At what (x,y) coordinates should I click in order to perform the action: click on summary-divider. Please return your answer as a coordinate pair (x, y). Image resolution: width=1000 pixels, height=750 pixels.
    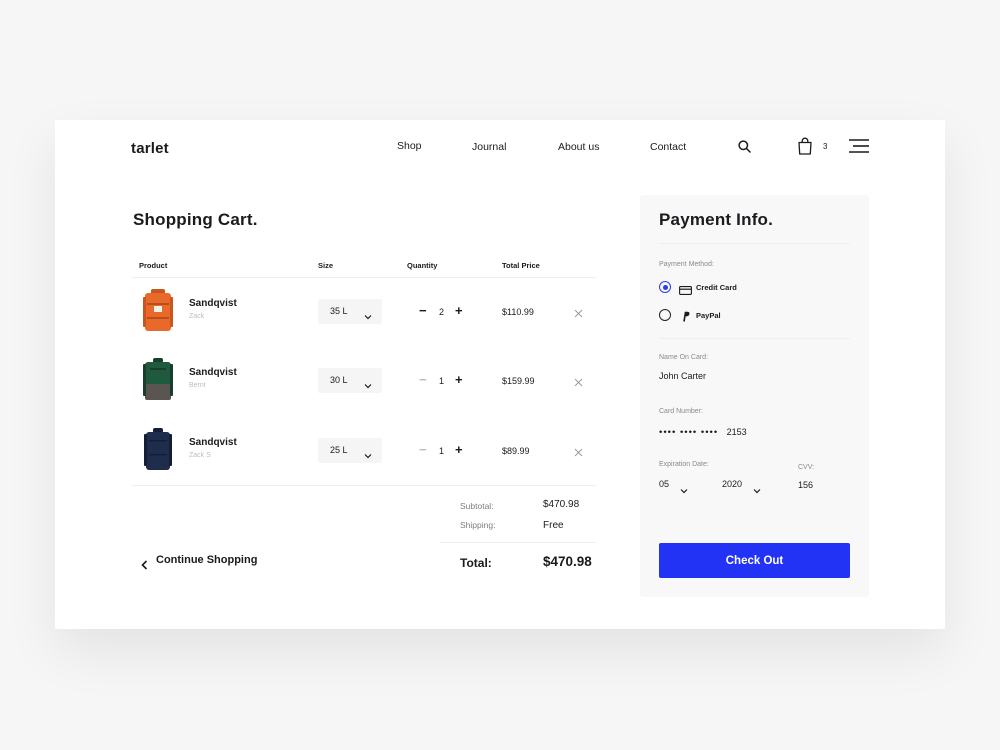
    Looking at the image, I should click on (518, 542).